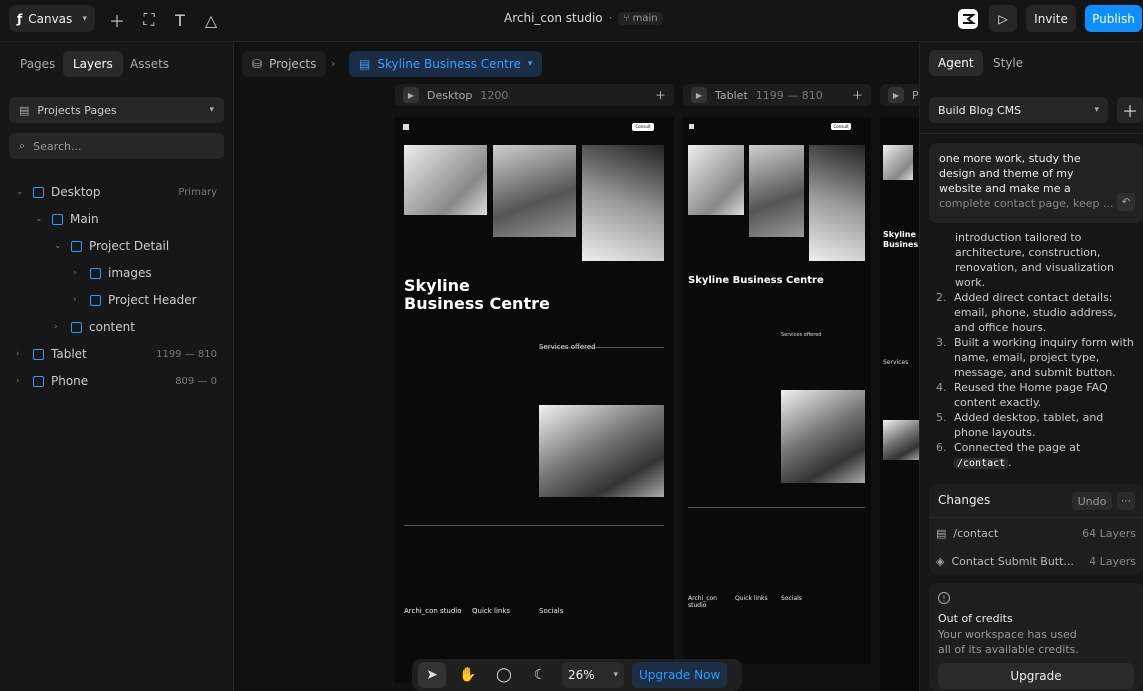 The image size is (1143, 691). What do you see at coordinates (468, 675) in the screenshot?
I see `hand-tool-icon: ✋` at bounding box center [468, 675].